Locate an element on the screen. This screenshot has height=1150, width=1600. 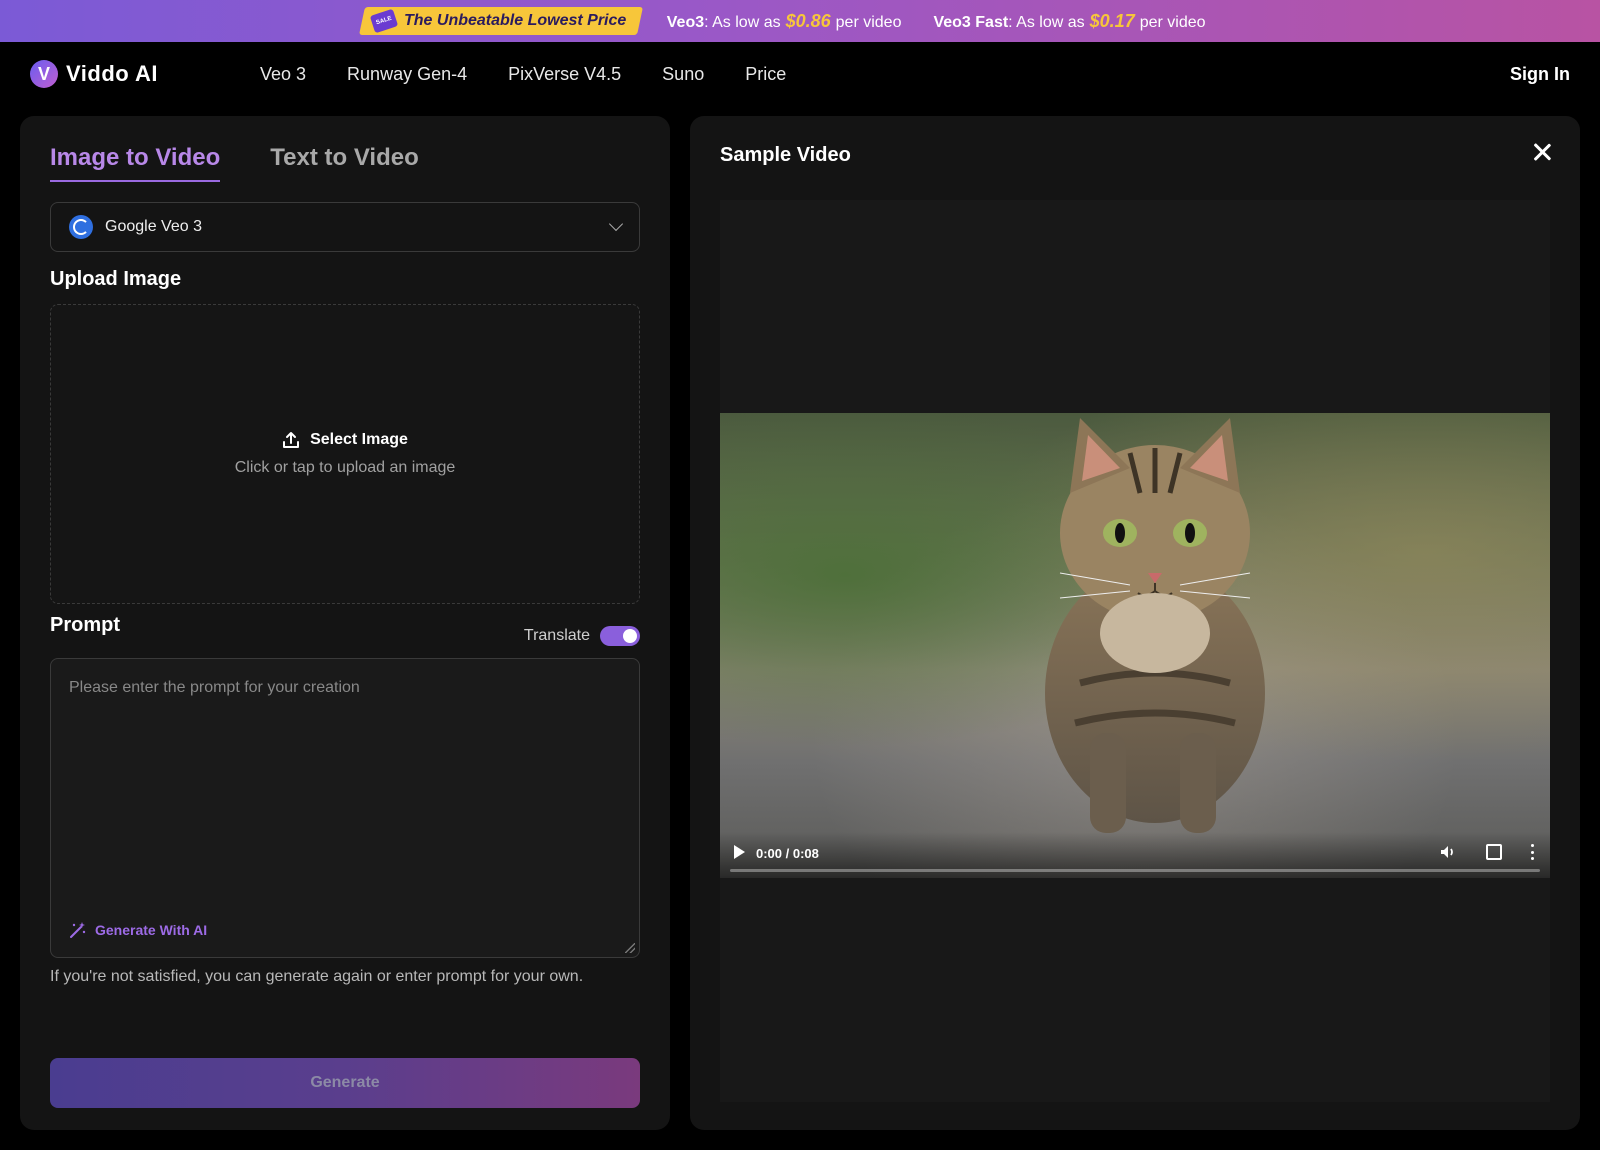
magic-wand-icon is located at coordinates (78, 930).